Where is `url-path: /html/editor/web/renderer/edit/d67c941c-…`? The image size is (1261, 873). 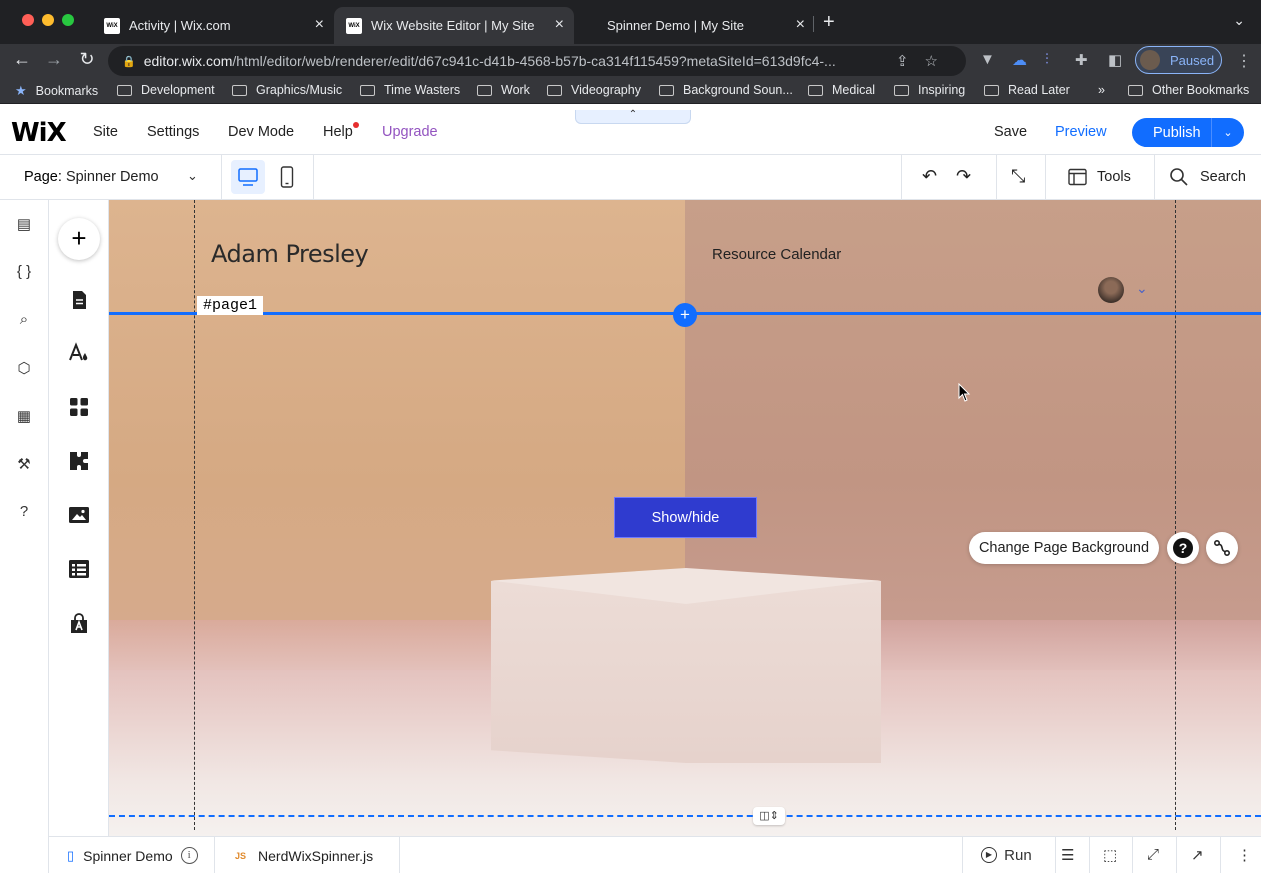
url-path: /html/editor/web/renderer/edit/d67c941c-… is located at coordinates (534, 61).